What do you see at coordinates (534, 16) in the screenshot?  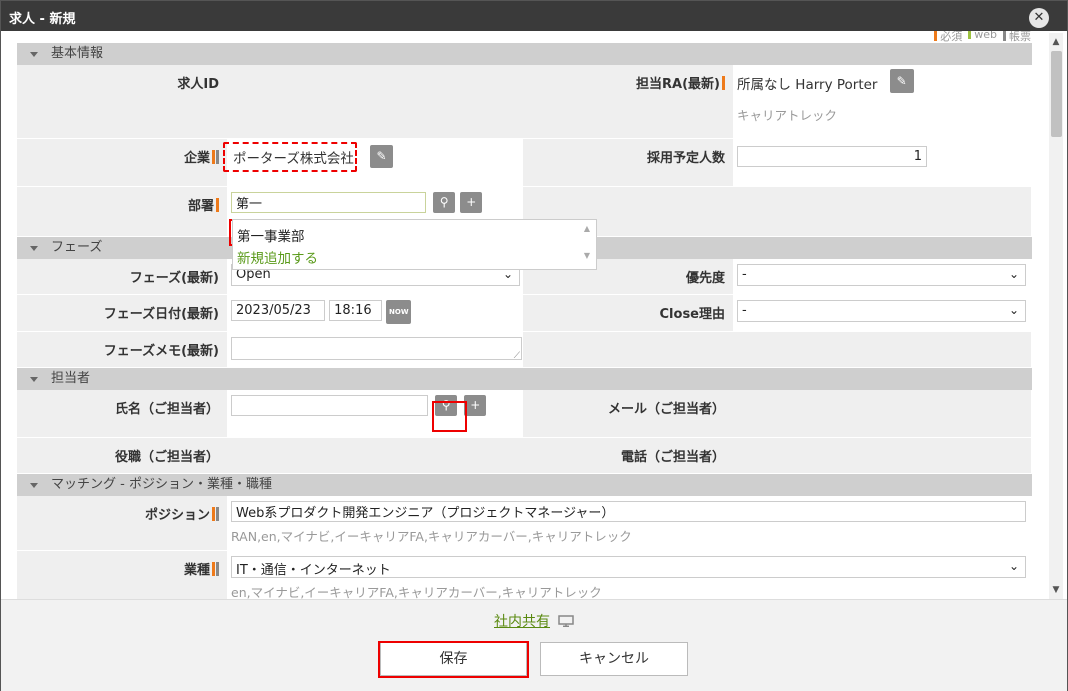 I see `dialog-titlebar: 求人 - 新規 ✕` at bounding box center [534, 16].